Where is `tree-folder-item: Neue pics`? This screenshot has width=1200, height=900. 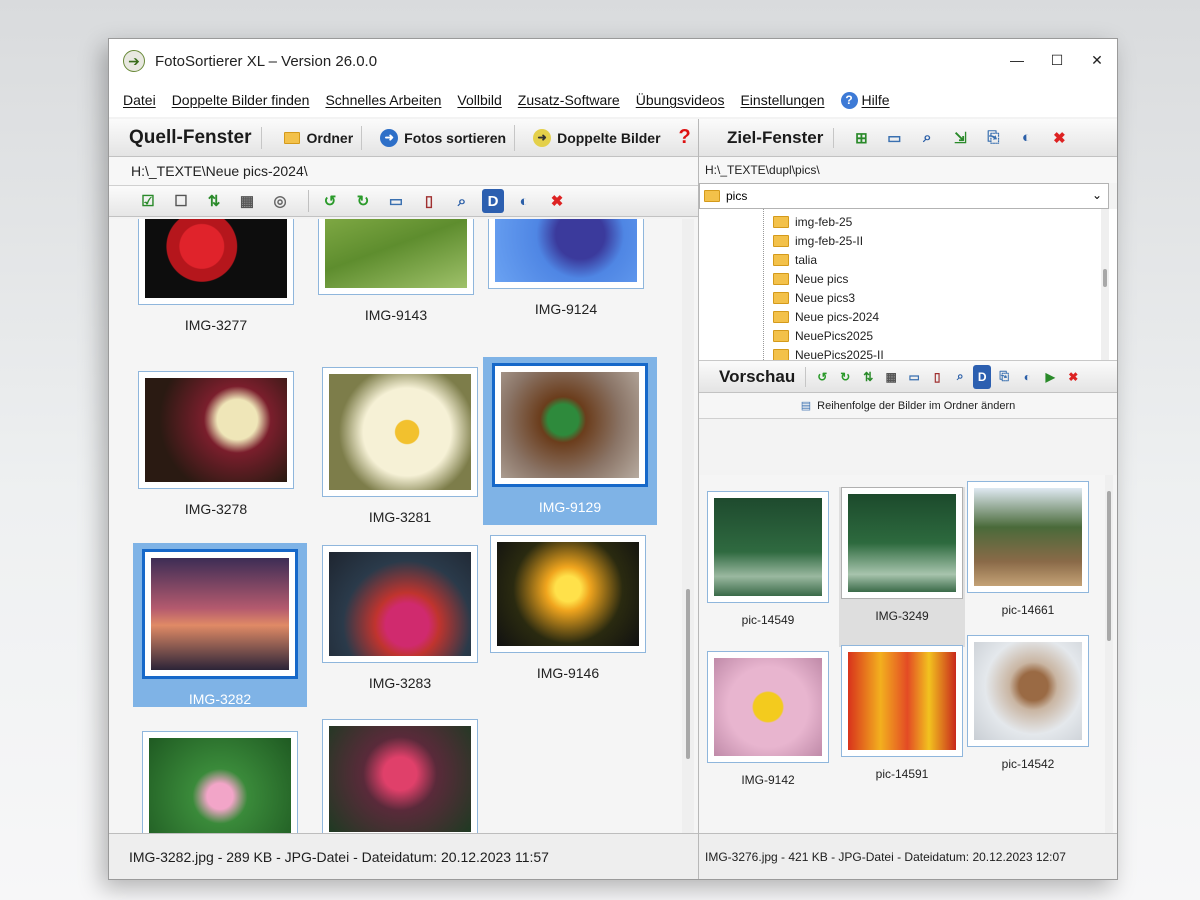 tree-folder-item: Neue pics is located at coordinates (810, 279).